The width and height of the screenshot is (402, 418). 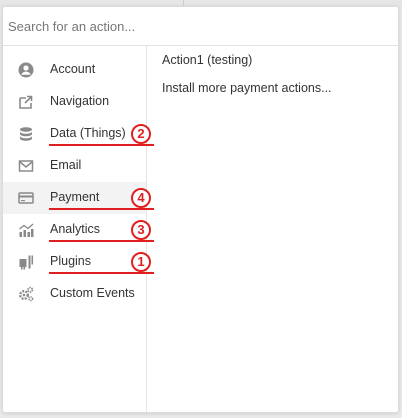 I want to click on sidebar-item-label: Analytics, so click(x=75, y=229).